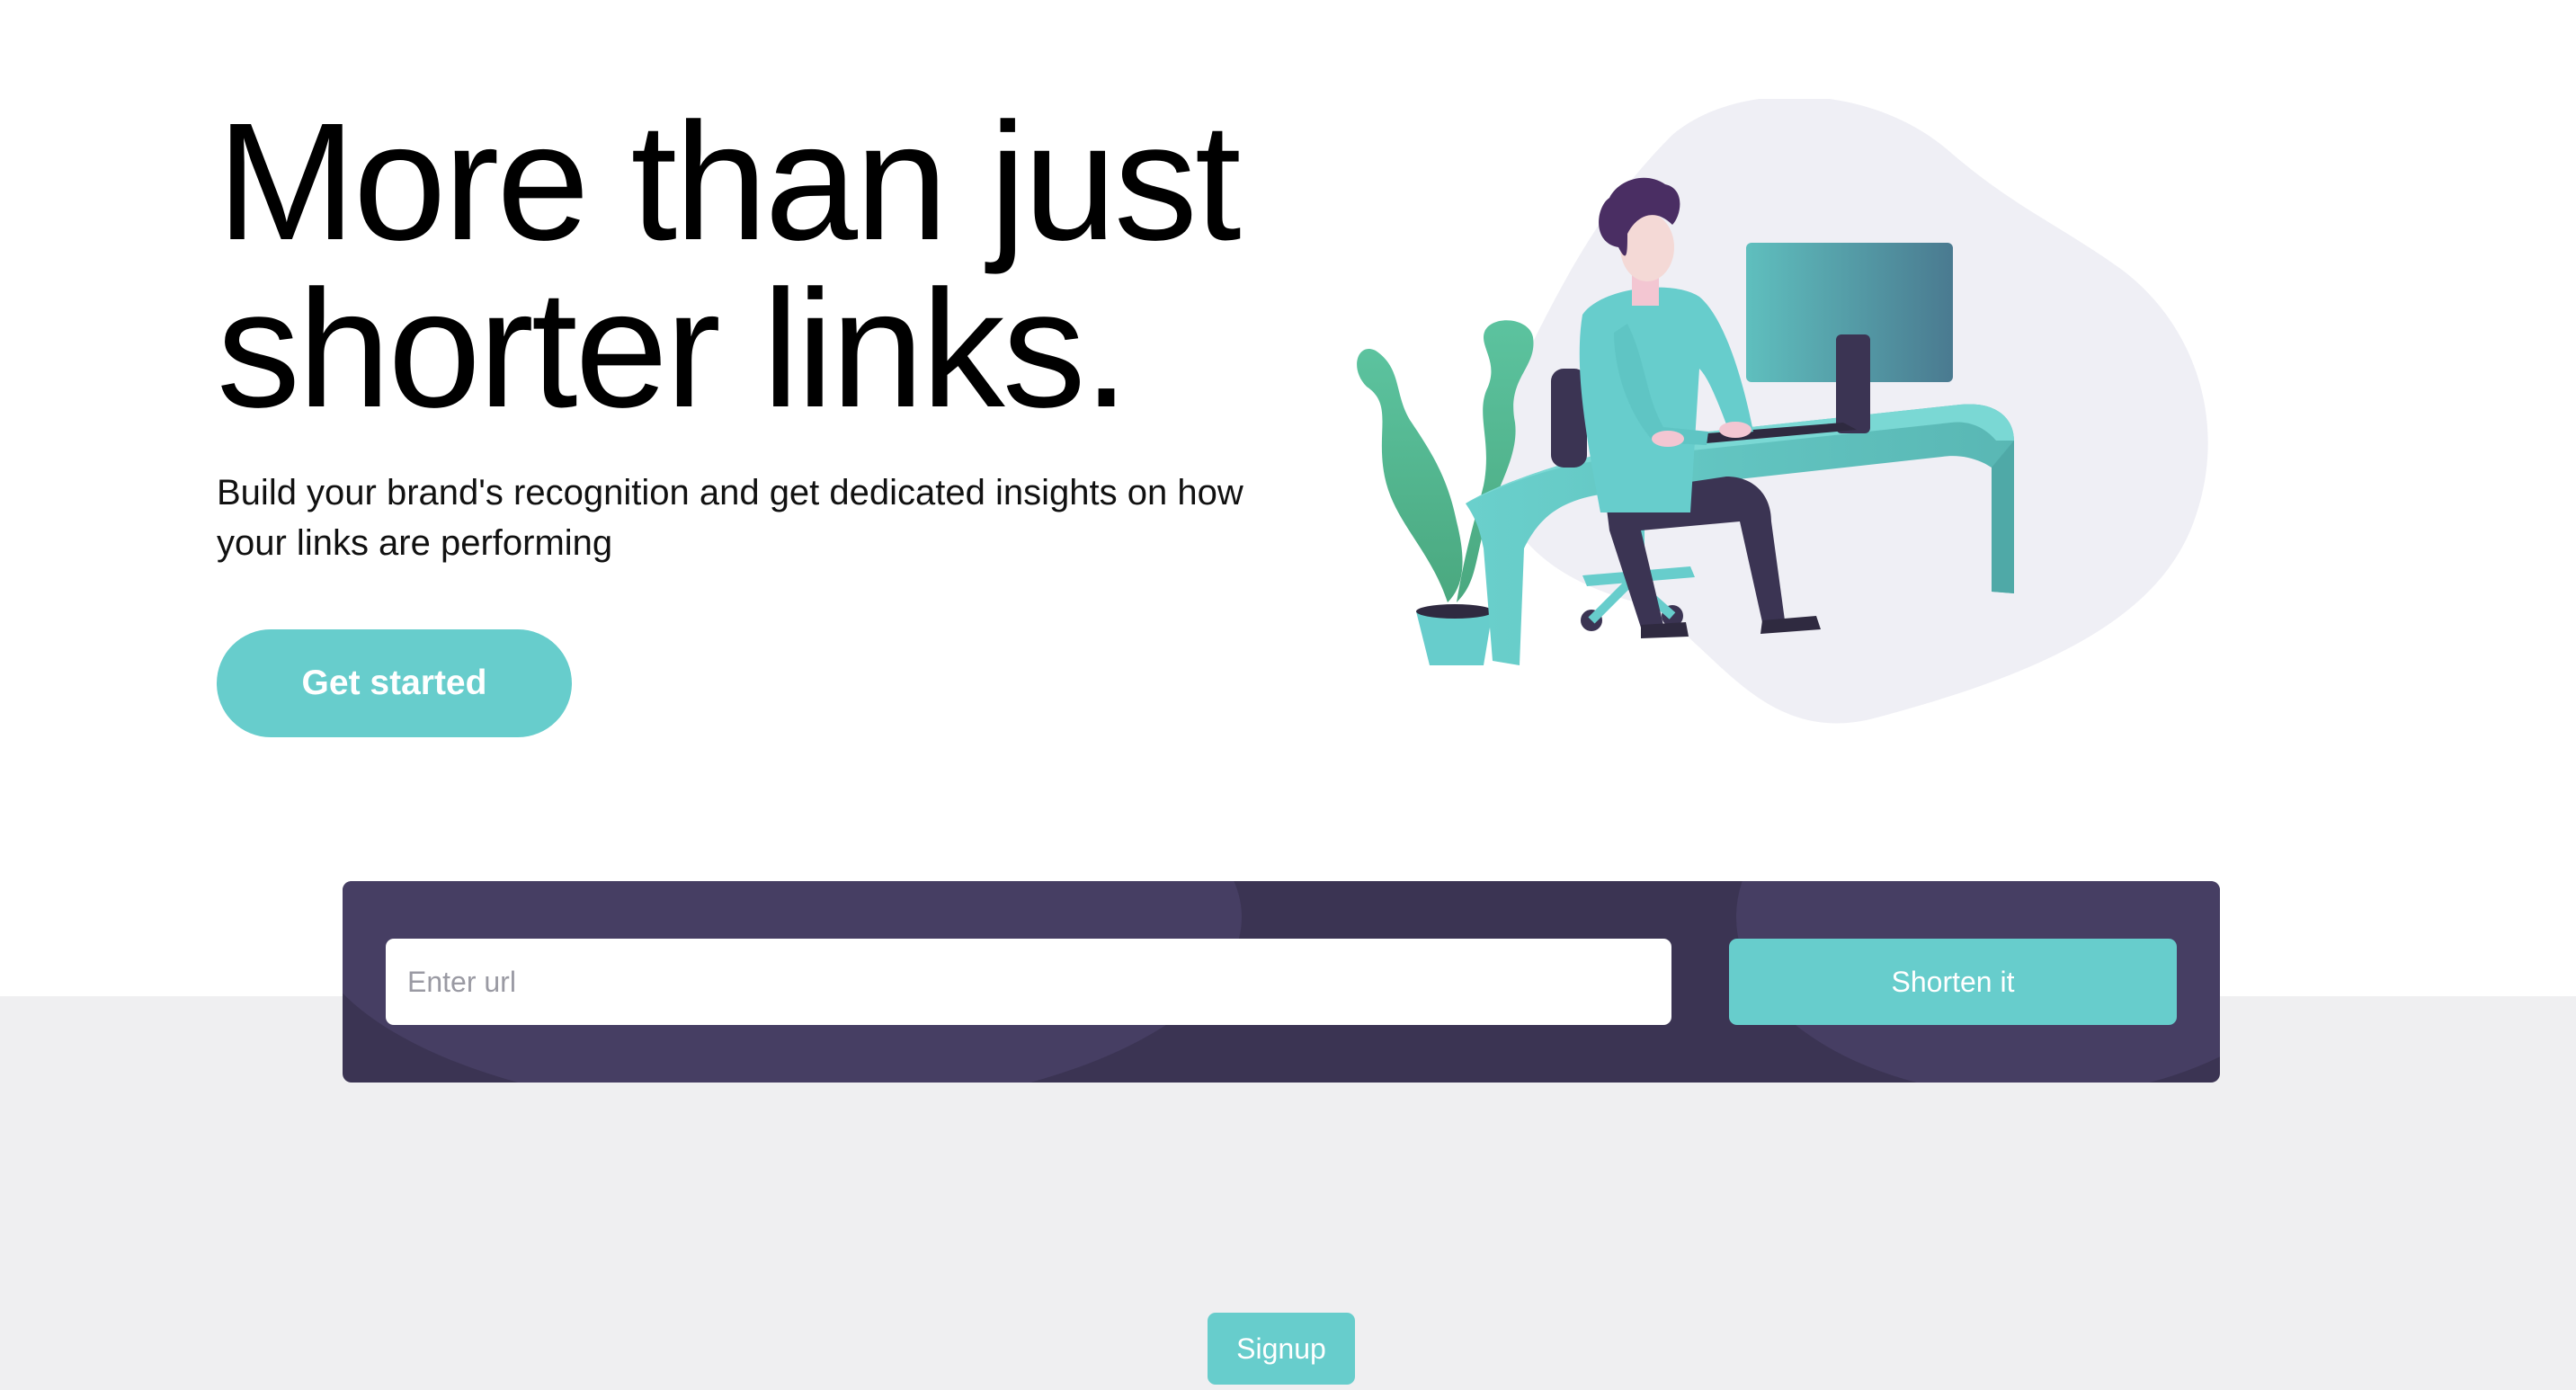 The height and width of the screenshot is (1390, 2576). Describe the element at coordinates (1953, 982) in the screenshot. I see `shorten-button: Shorten it` at that location.